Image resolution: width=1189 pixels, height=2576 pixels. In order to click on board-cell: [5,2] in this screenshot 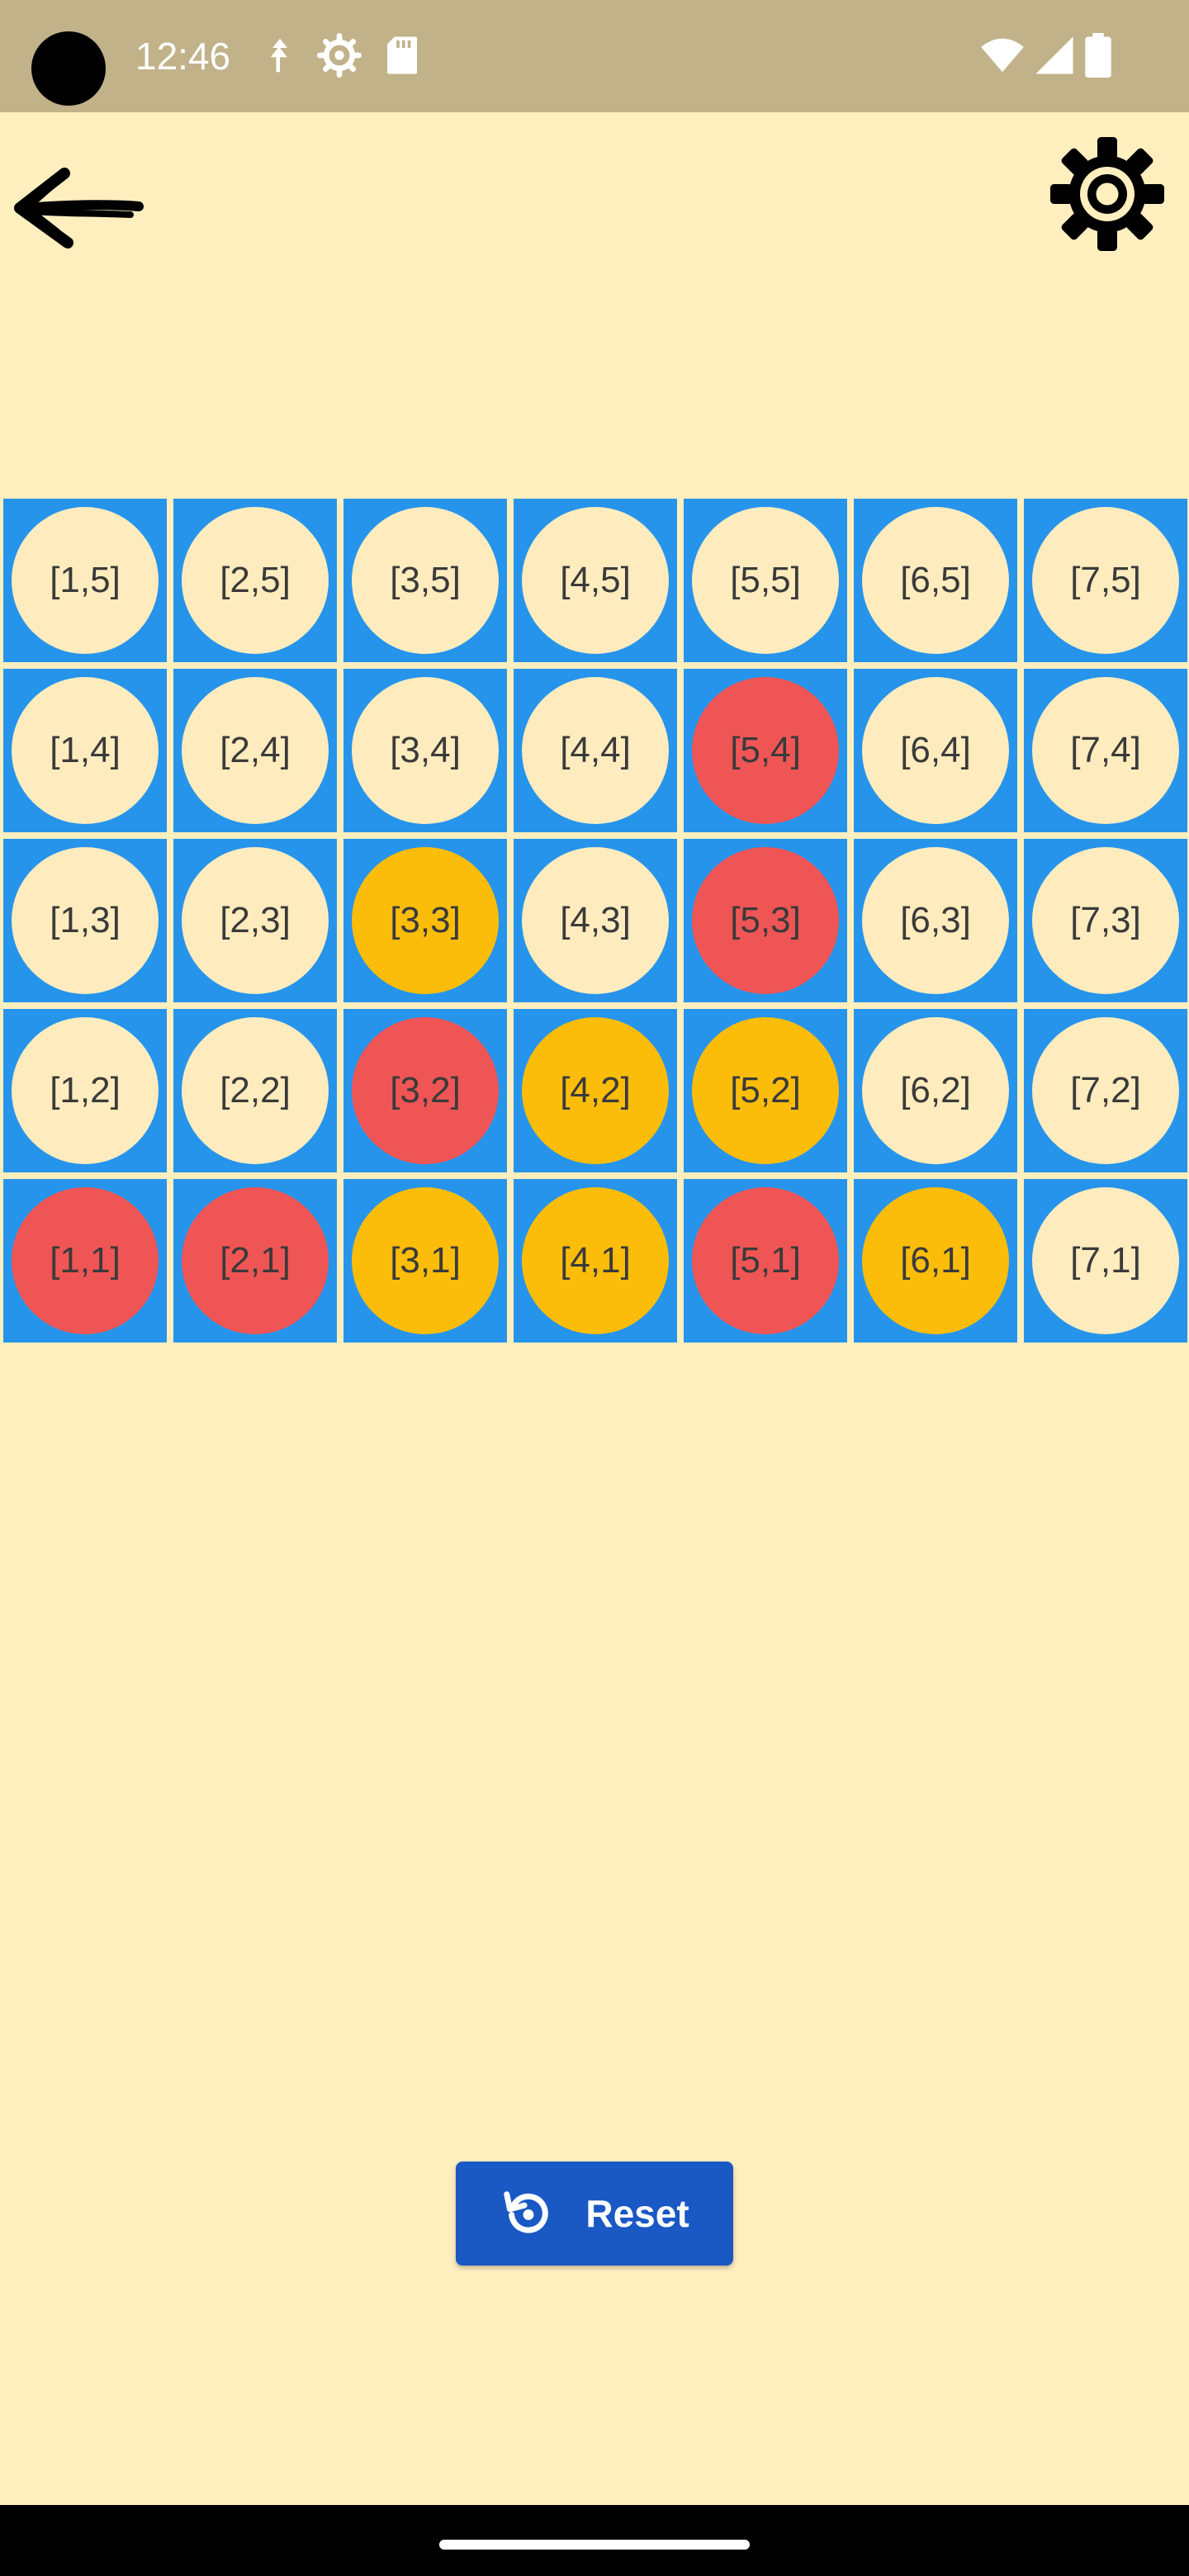, I will do `click(765, 1090)`.